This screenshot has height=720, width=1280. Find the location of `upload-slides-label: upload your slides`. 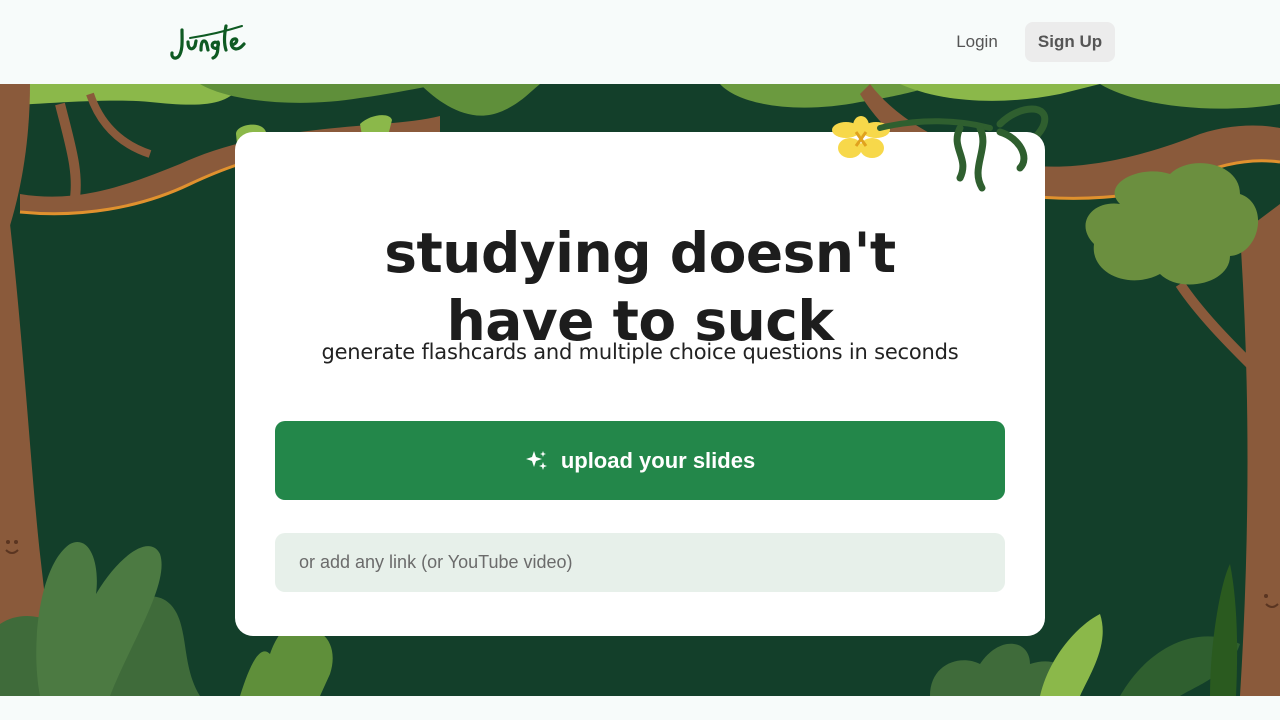

upload-slides-label: upload your slides is located at coordinates (658, 460).